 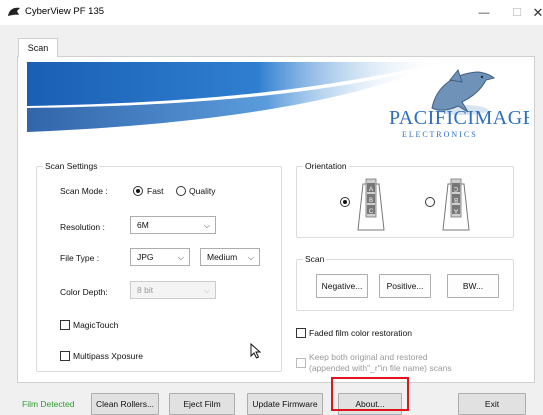 I want to click on scan-mode-quality-label: Quality, so click(x=202, y=191).